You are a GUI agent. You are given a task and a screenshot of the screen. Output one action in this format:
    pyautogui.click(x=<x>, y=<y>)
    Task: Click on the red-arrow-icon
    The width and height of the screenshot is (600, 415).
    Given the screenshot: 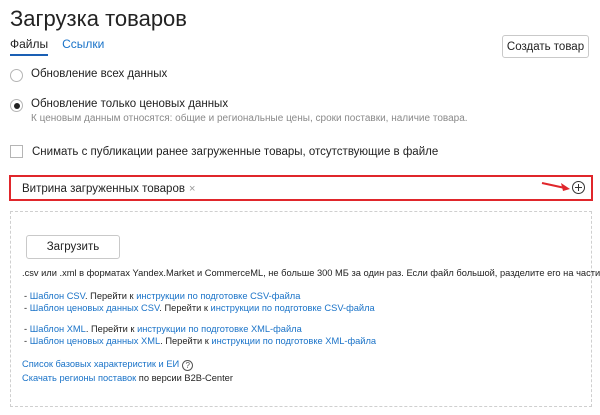 What is the action you would take?
    pyautogui.click(x=555, y=186)
    